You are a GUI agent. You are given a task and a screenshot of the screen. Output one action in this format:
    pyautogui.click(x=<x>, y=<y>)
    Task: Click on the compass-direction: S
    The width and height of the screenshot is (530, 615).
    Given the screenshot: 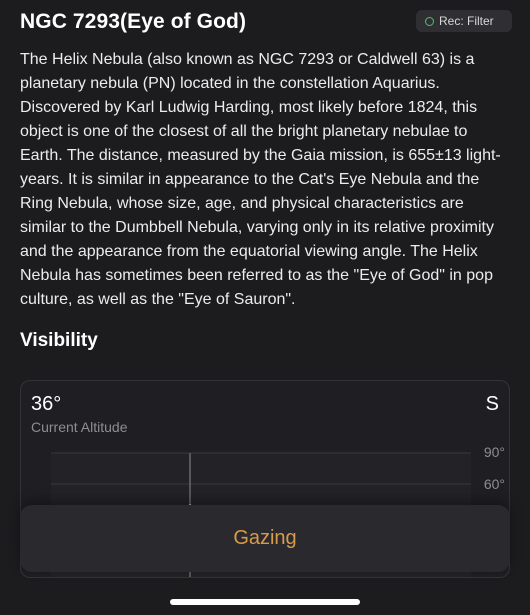 What is the action you would take?
    pyautogui.click(x=492, y=404)
    